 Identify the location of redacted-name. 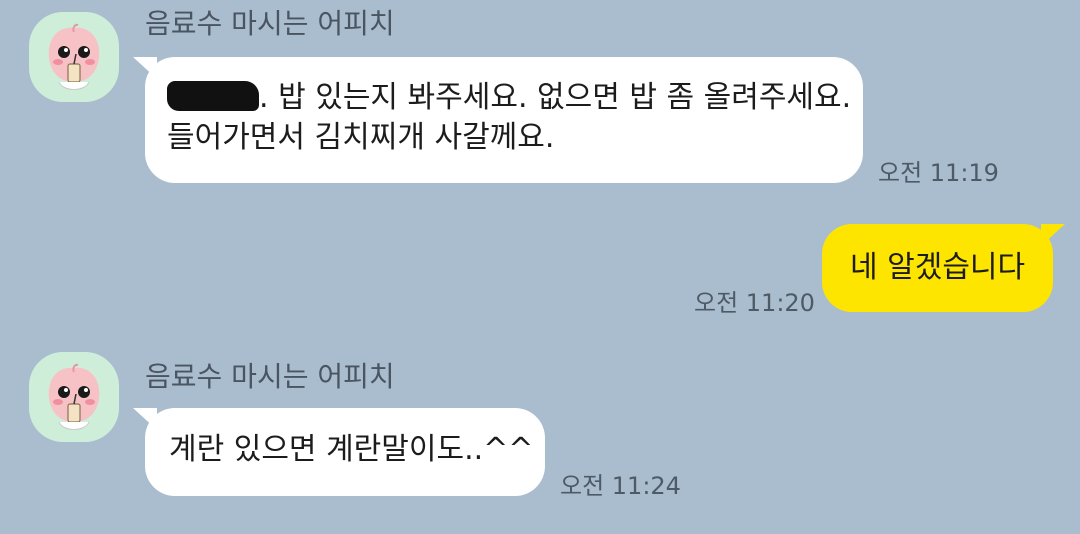
(213, 96).